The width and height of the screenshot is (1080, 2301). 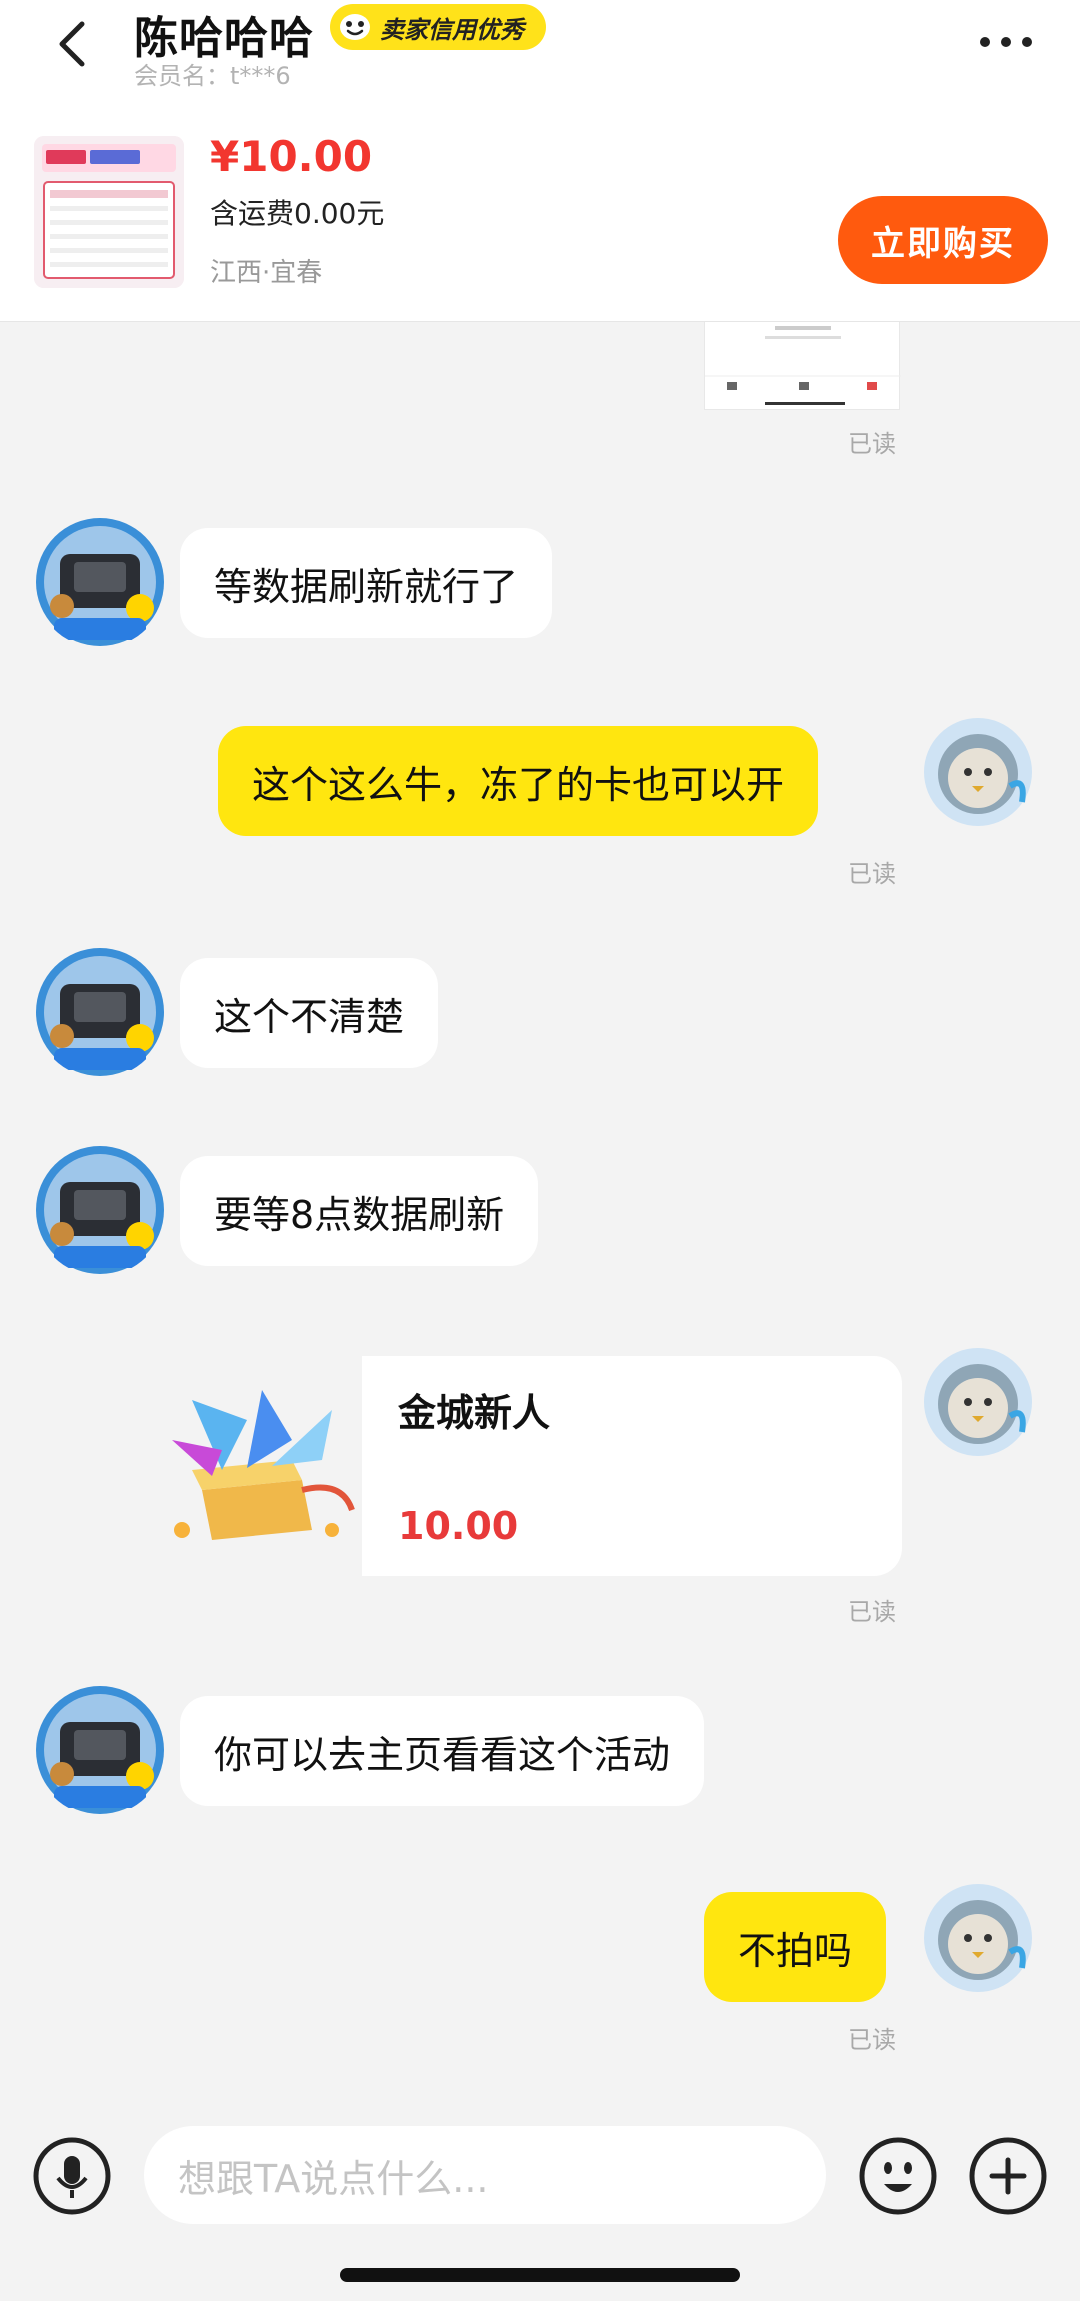 What do you see at coordinates (309, 1013) in the screenshot?
I see `message-bubble-incoming: 这个不清楚` at bounding box center [309, 1013].